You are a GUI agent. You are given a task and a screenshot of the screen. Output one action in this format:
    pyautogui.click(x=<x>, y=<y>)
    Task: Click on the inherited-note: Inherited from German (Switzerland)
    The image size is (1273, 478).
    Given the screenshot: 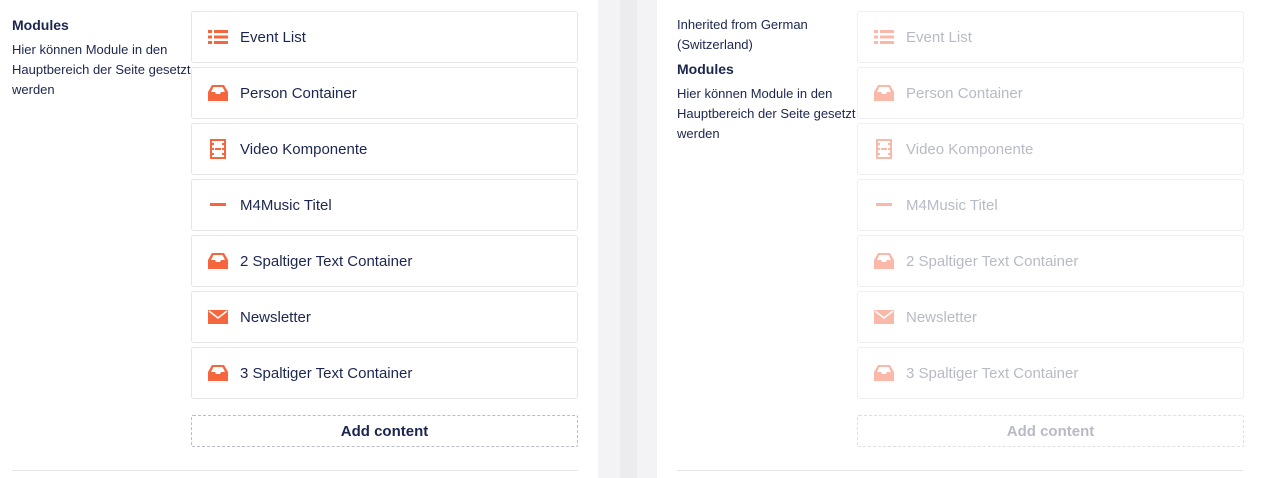 What is the action you would take?
    pyautogui.click(x=742, y=34)
    